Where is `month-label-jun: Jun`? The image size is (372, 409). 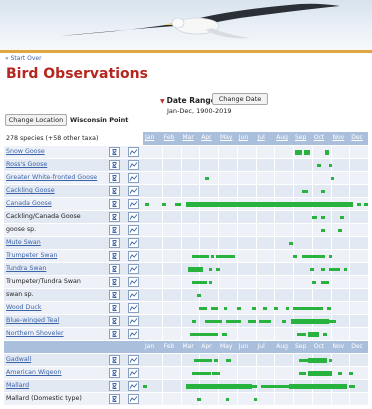 month-label-jun: Jun is located at coordinates (243, 137).